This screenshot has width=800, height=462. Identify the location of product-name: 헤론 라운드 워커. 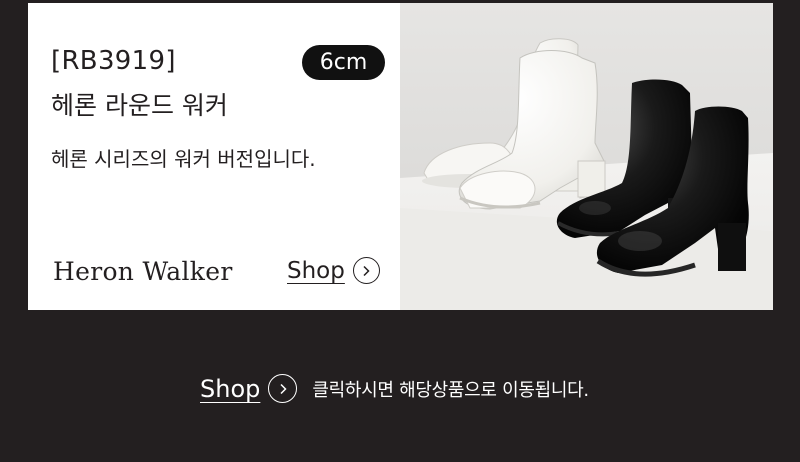
(139, 105).